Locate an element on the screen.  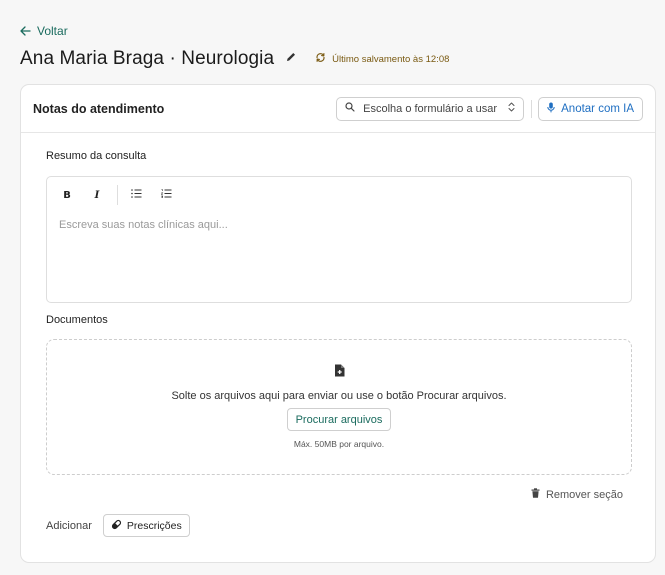
add-prescriptions-button: Prescrições is located at coordinates (146, 525).